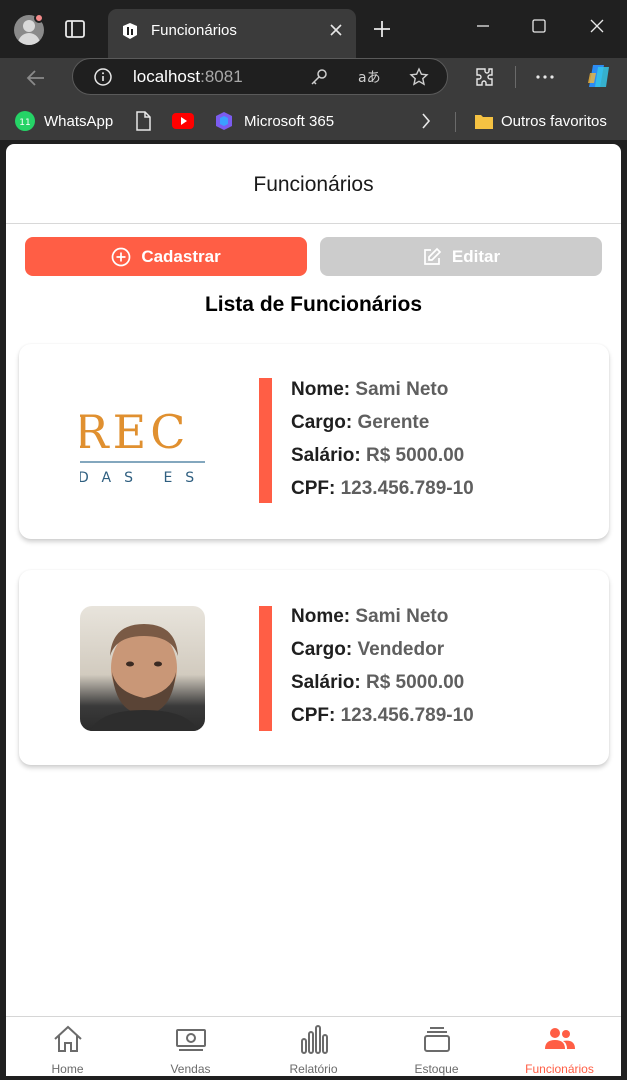 This screenshot has height=1080, width=627. Describe the element at coordinates (313, 1069) in the screenshot. I see `nav-label-relatorio: Relatório` at that location.